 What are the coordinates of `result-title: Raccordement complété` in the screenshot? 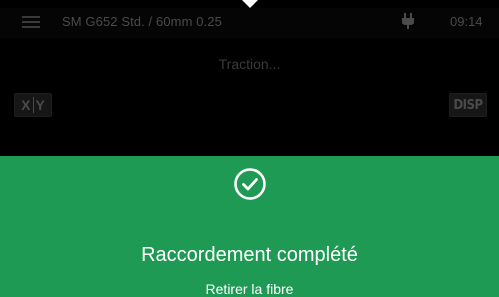 It's located at (249, 255).